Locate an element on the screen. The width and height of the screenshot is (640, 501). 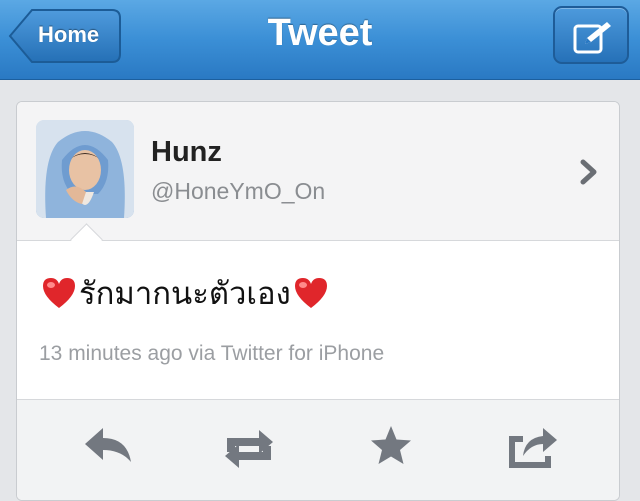
page-title: Tweet is located at coordinates (320, 33).